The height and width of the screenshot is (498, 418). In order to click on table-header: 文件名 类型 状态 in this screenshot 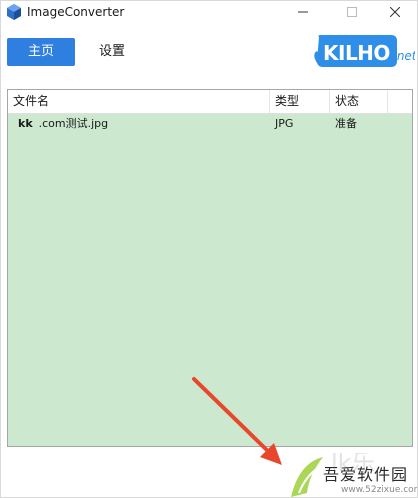, I will do `click(210, 102)`.